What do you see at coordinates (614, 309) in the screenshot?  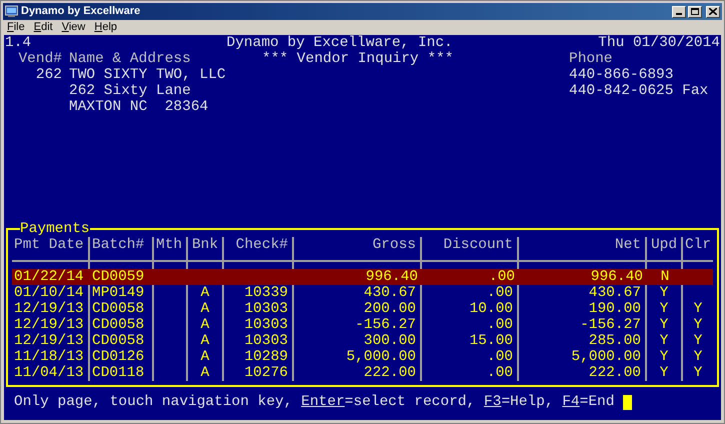 I see `table-cell: 190.00` at bounding box center [614, 309].